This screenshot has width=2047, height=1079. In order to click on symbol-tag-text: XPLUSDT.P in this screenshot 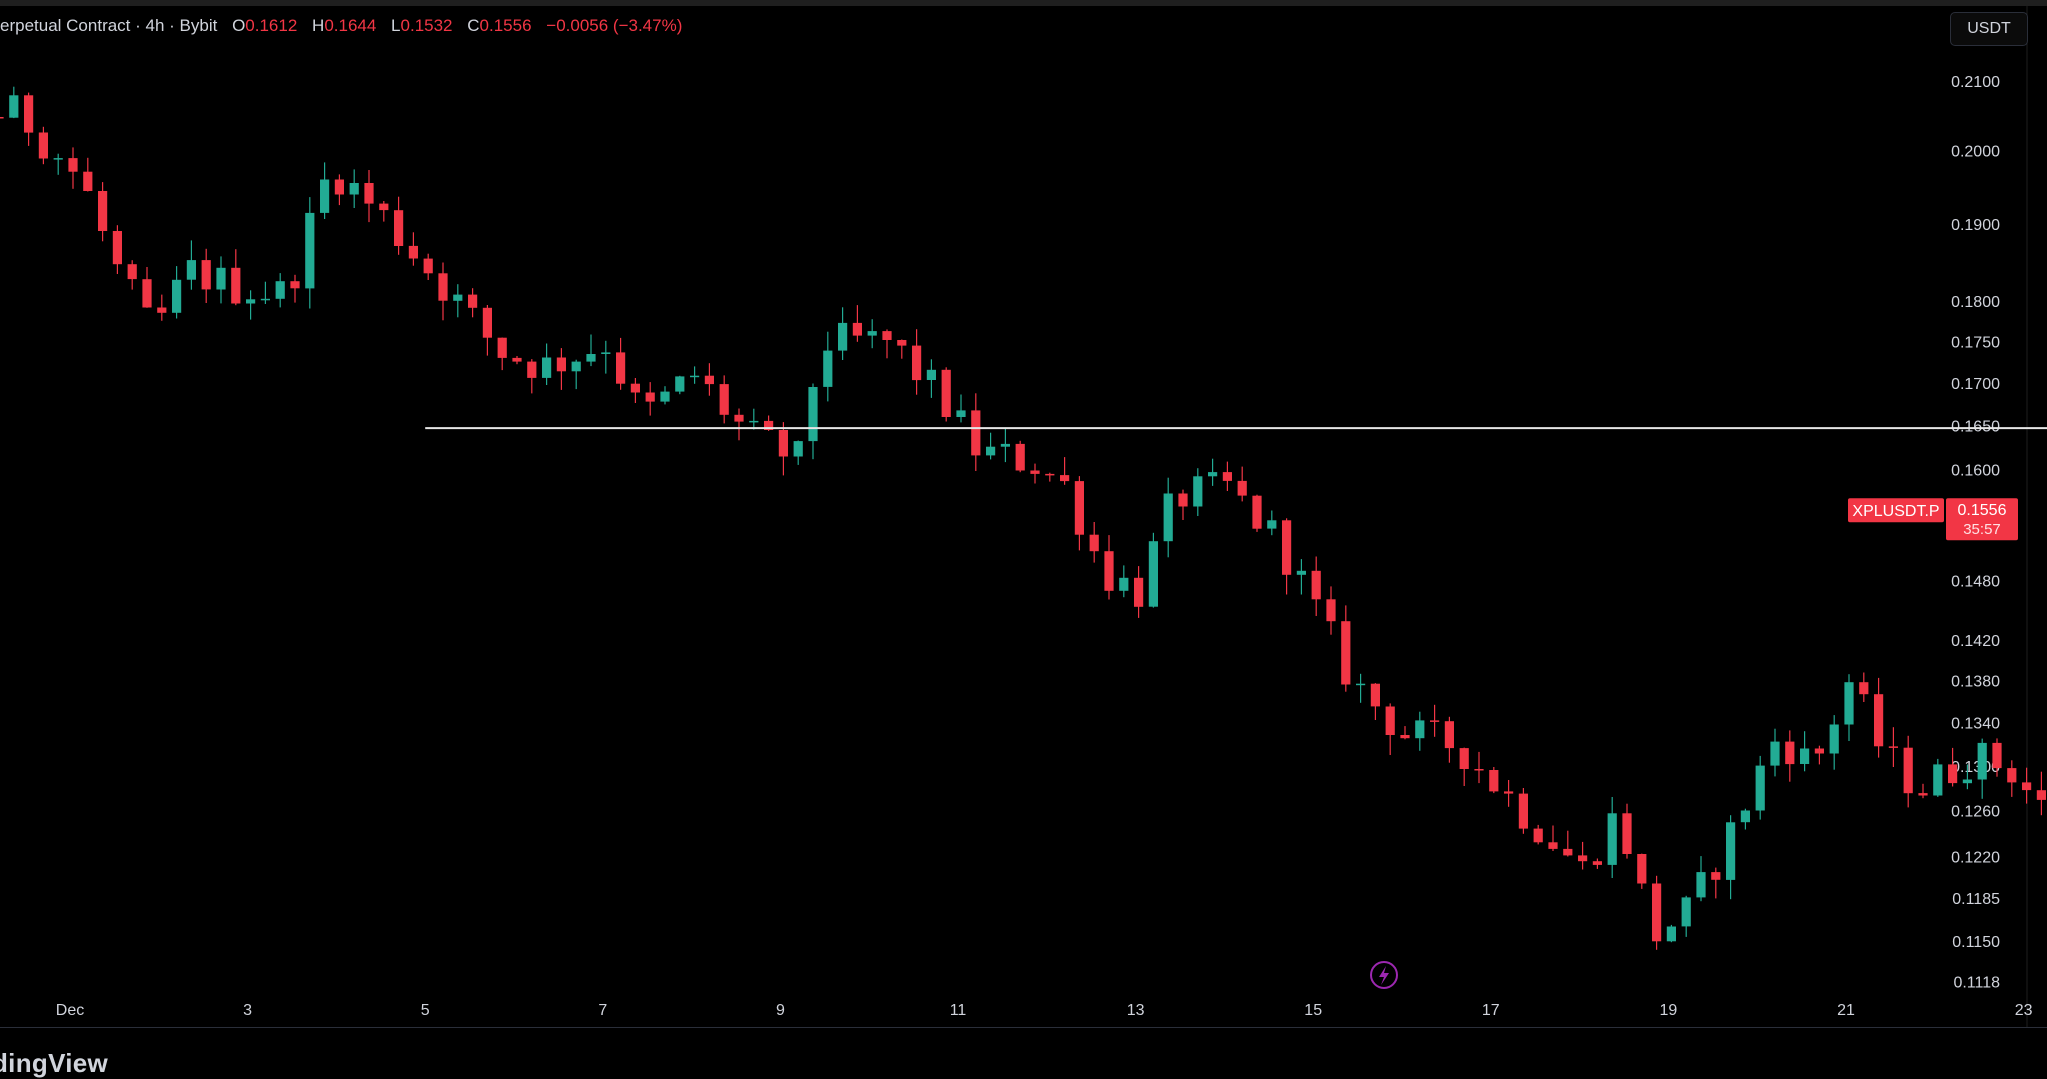, I will do `click(1895, 511)`.